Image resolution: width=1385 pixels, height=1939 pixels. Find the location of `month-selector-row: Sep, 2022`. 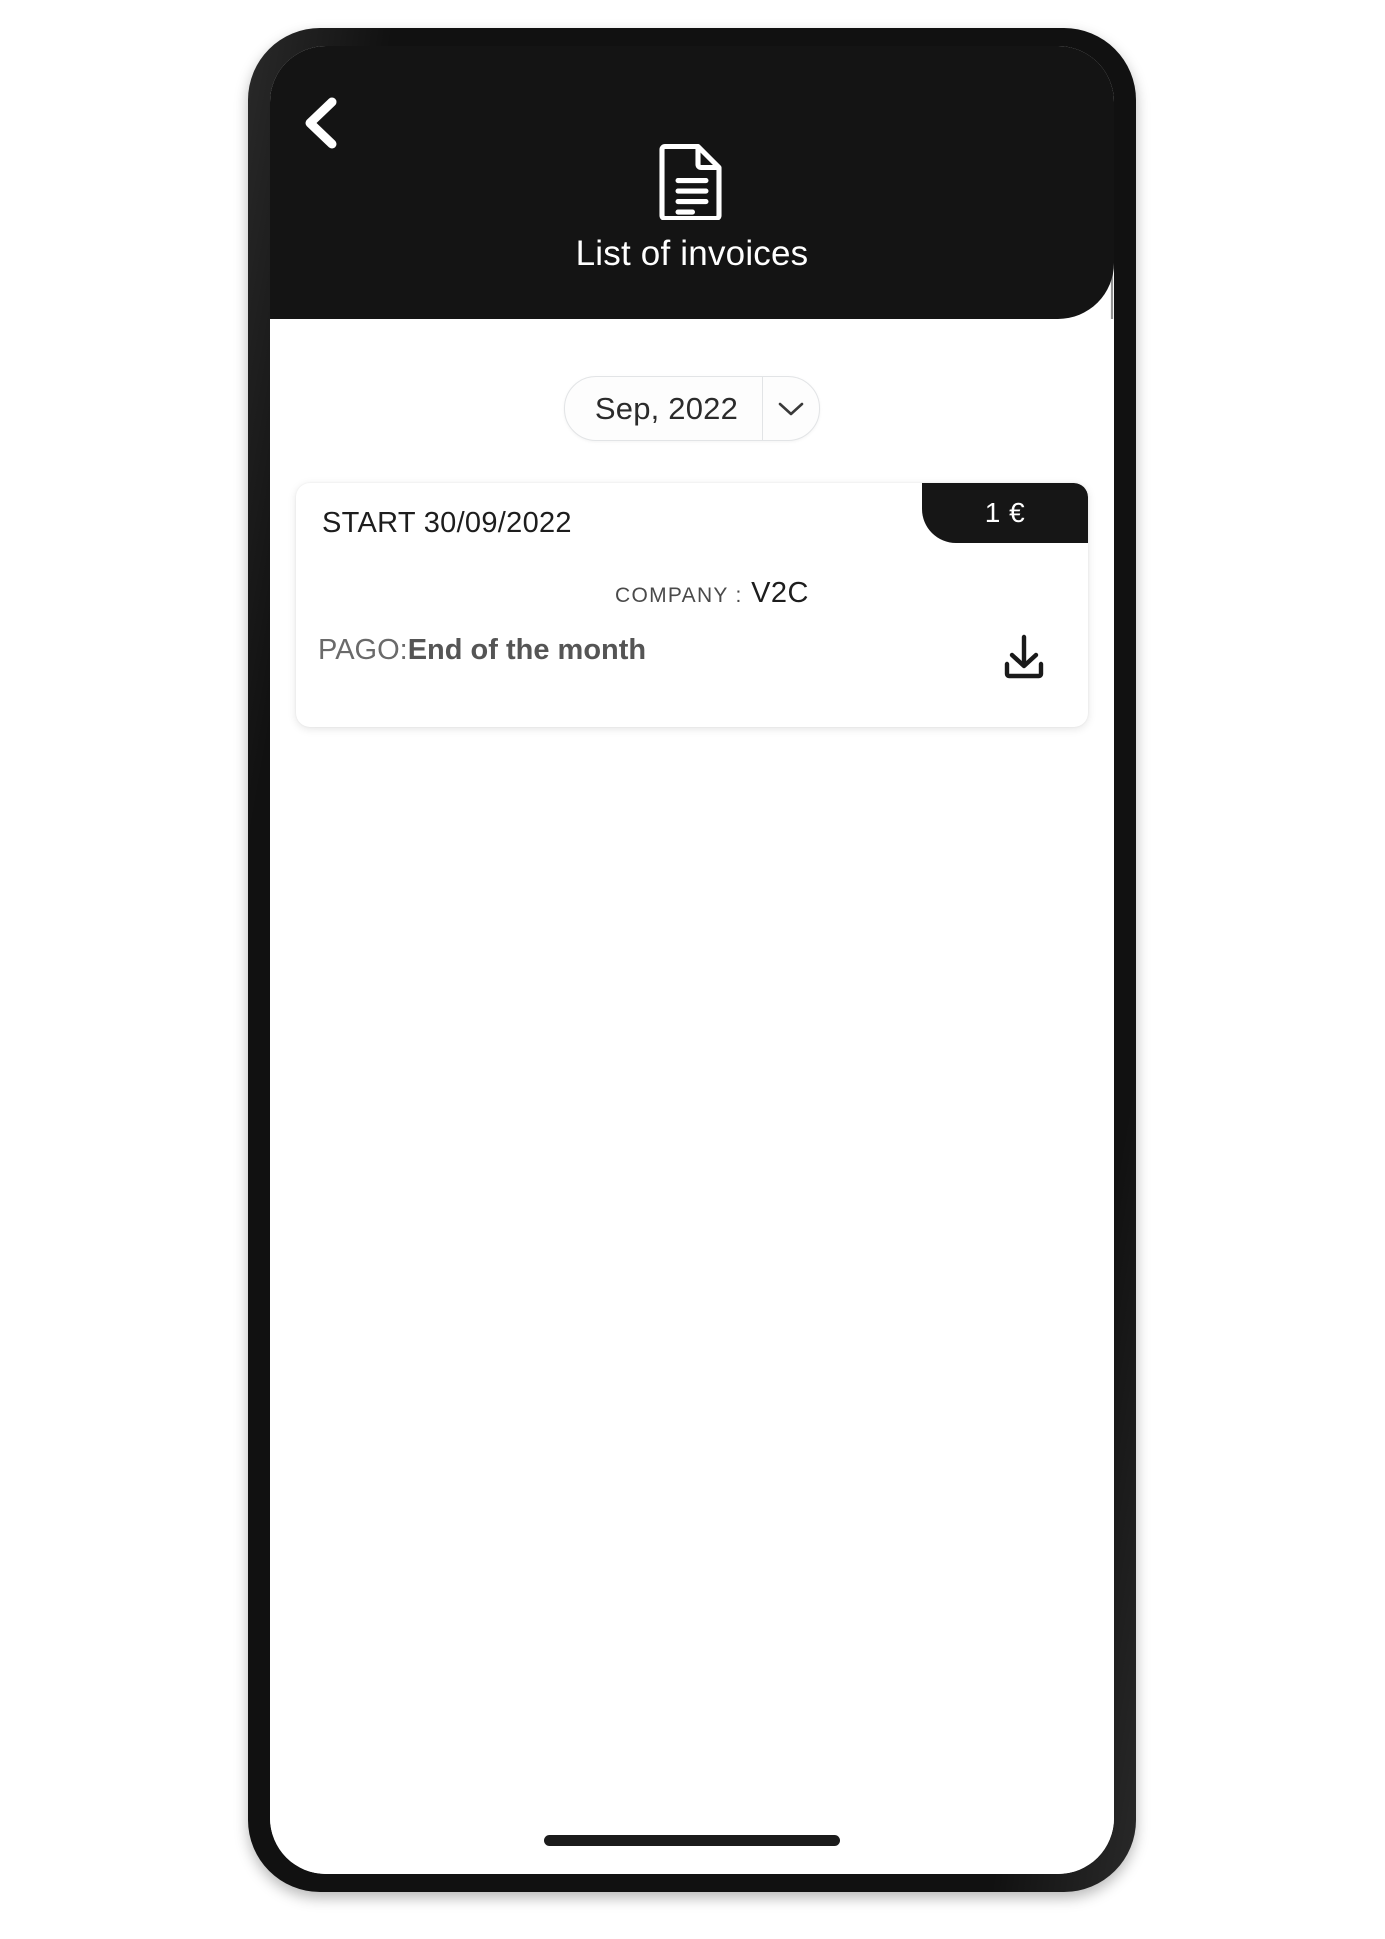

month-selector-row: Sep, 2022 is located at coordinates (692, 408).